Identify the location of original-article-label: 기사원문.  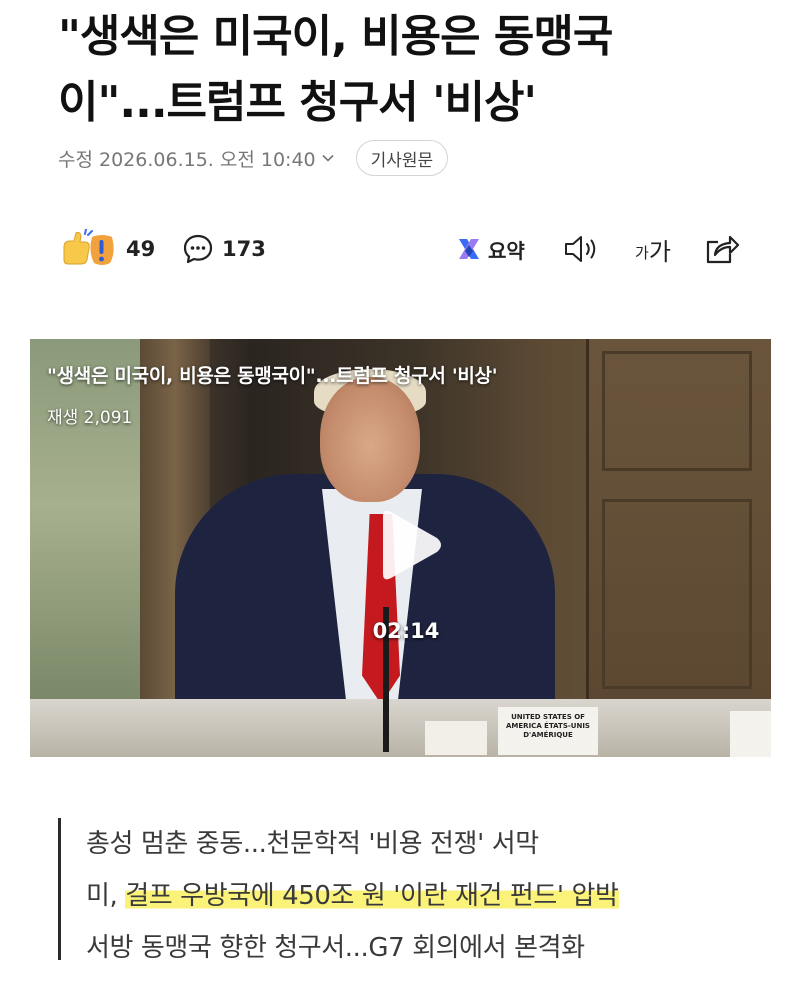
(402, 160).